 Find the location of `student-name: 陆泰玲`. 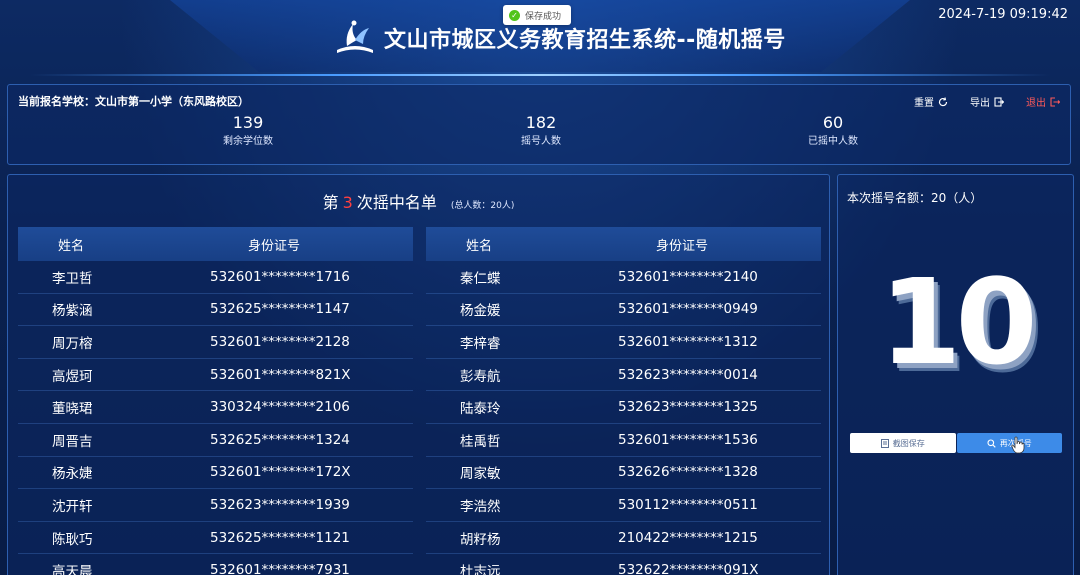

student-name: 陆泰玲 is located at coordinates (480, 409).